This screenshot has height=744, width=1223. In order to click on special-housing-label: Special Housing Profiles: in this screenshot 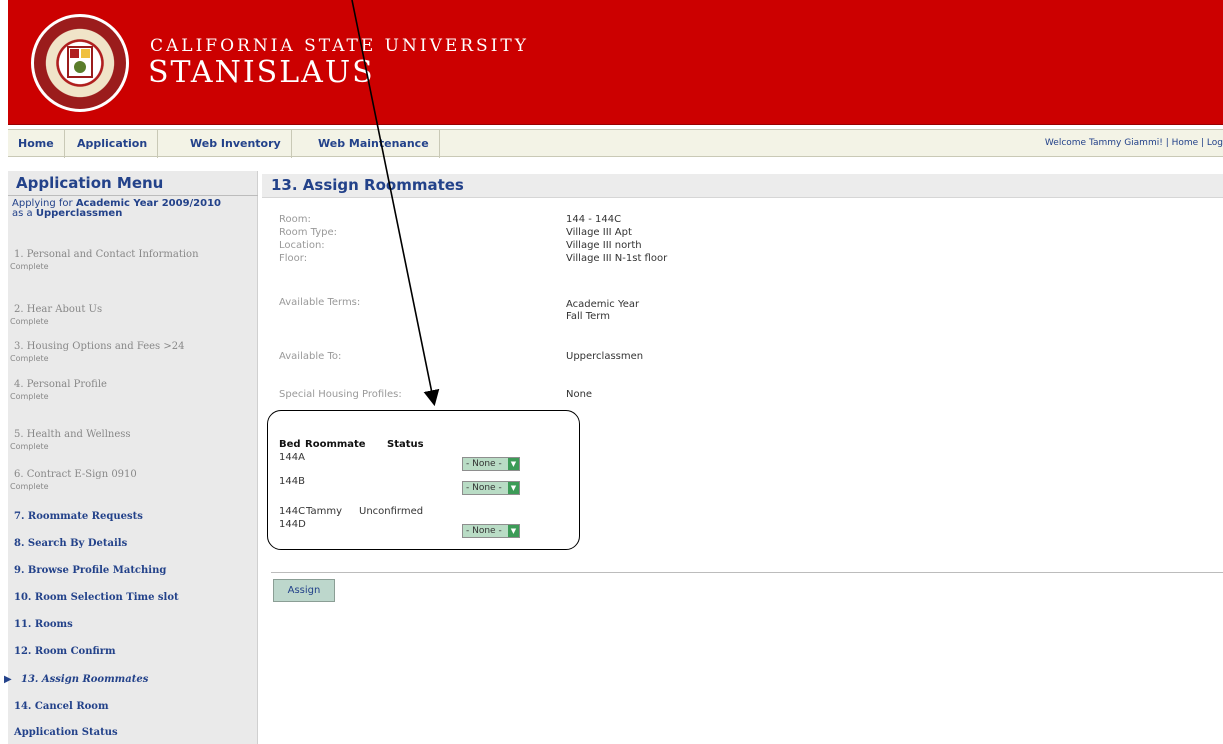, I will do `click(340, 394)`.